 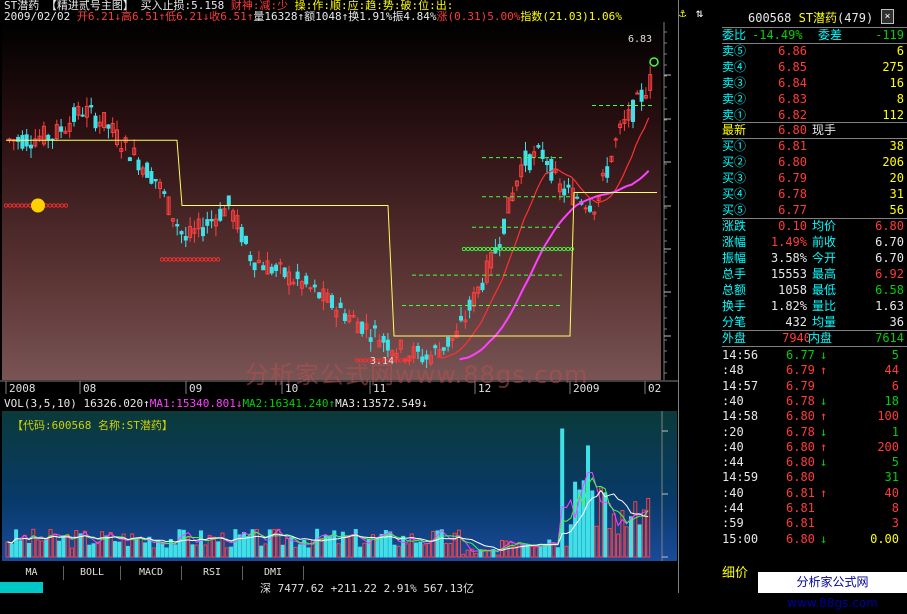 I want to click on buy-level-row: 买⑤ 6.77 56, so click(x=814, y=210).